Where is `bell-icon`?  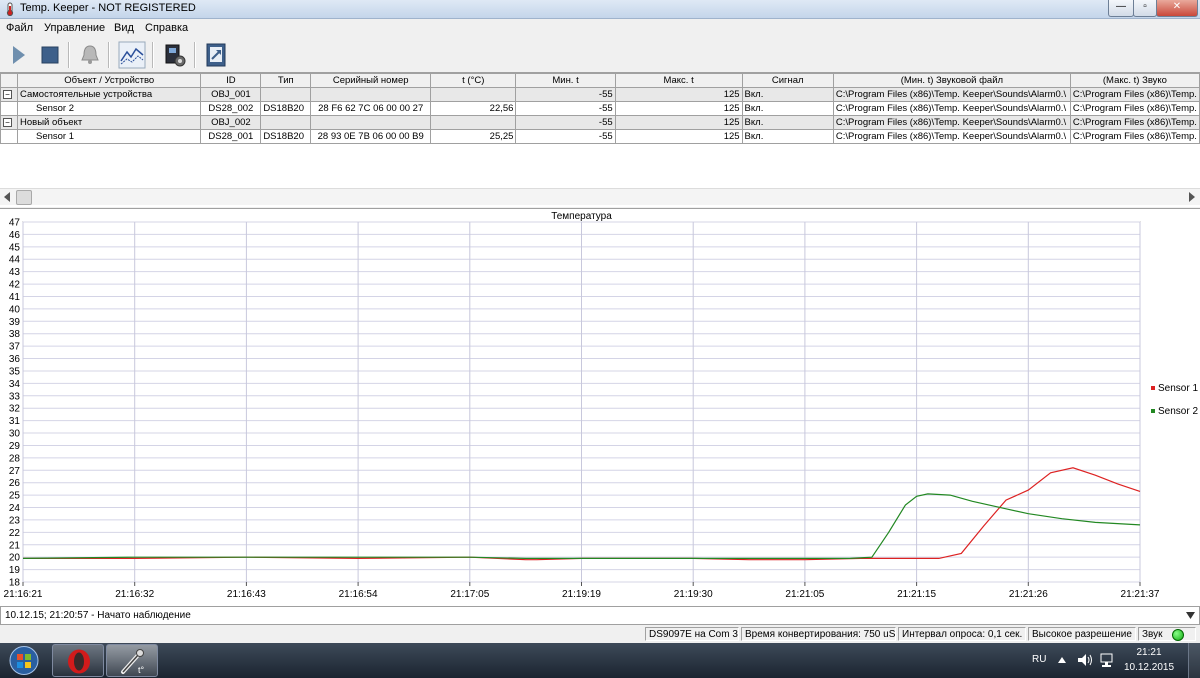
bell-icon is located at coordinates (90, 55).